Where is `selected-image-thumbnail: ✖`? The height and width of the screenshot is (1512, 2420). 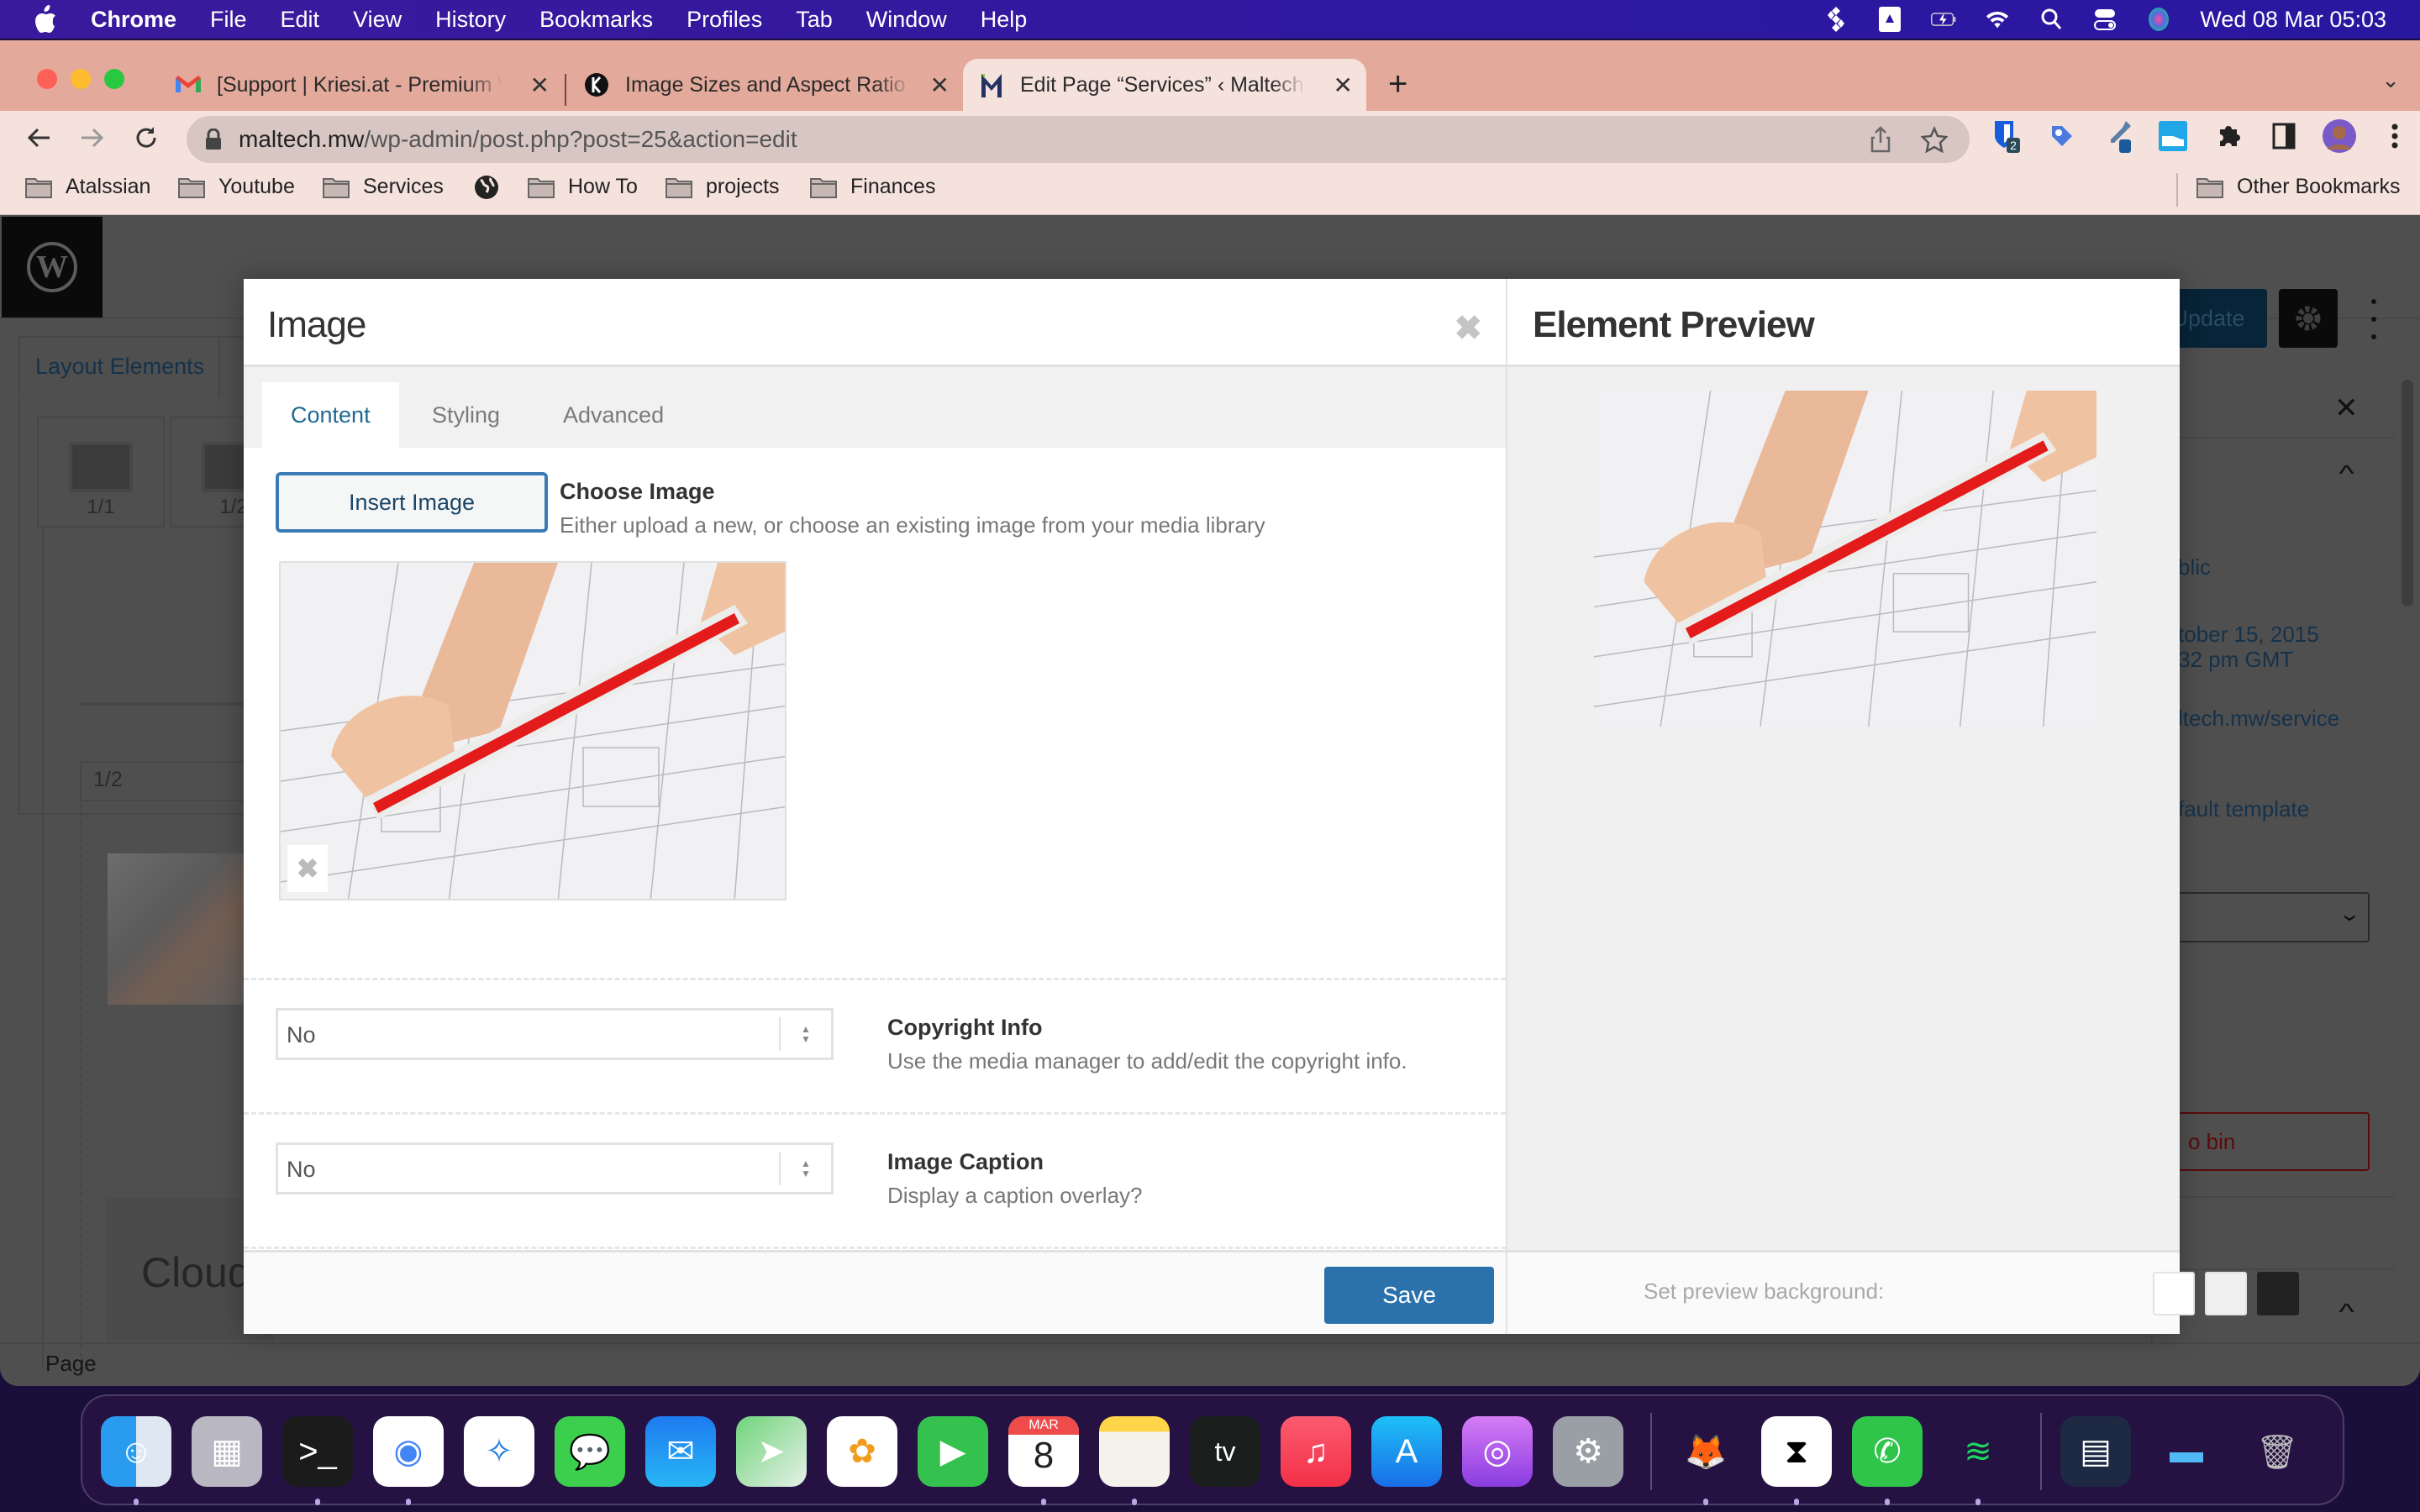
selected-image-thumbnail: ✖ is located at coordinates (532, 730).